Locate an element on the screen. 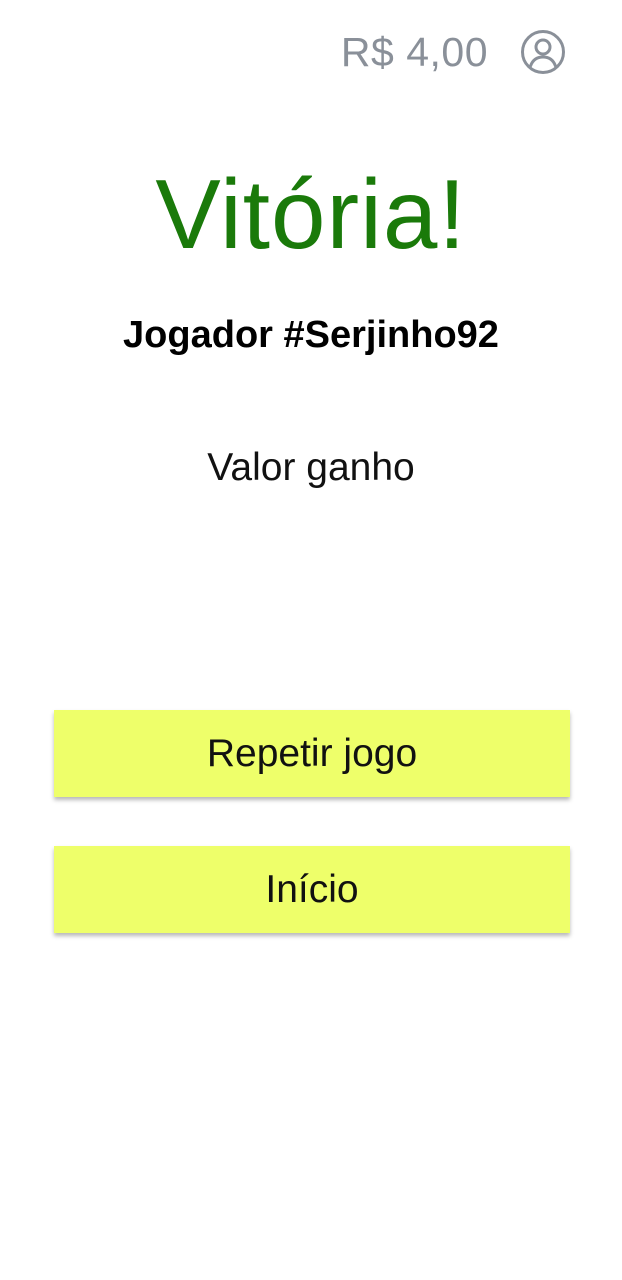 Image resolution: width=622 pixels, height=1280 pixels. value-won-label: Valor ganho is located at coordinates (311, 467).